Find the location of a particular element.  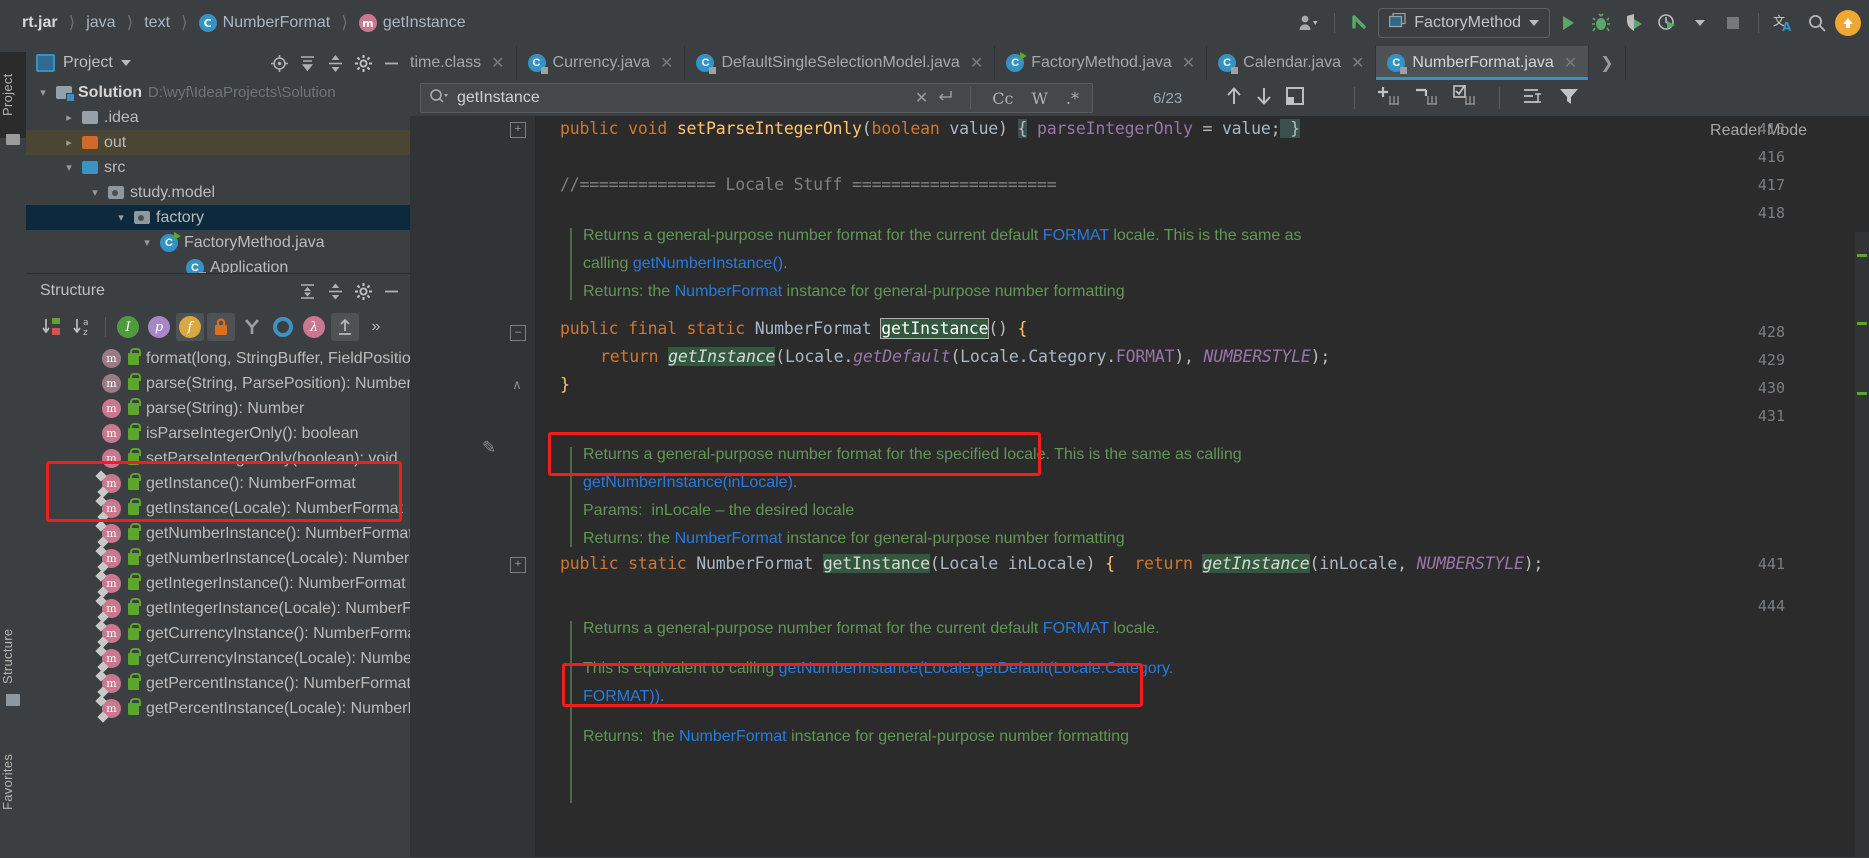

list-item: m parse(String): Number is located at coordinates (218, 408).